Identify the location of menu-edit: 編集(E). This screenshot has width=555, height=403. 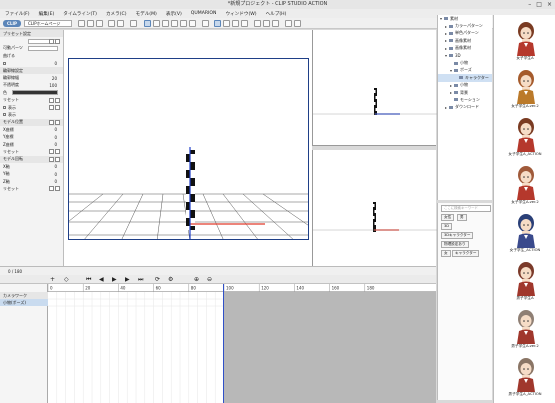
(47, 14).